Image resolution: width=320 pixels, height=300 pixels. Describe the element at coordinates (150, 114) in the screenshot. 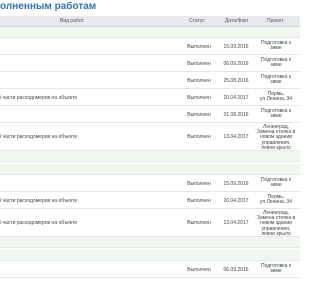

I see `table-row: Выполнен 31.08.2016 Подготовка к зиме` at that location.